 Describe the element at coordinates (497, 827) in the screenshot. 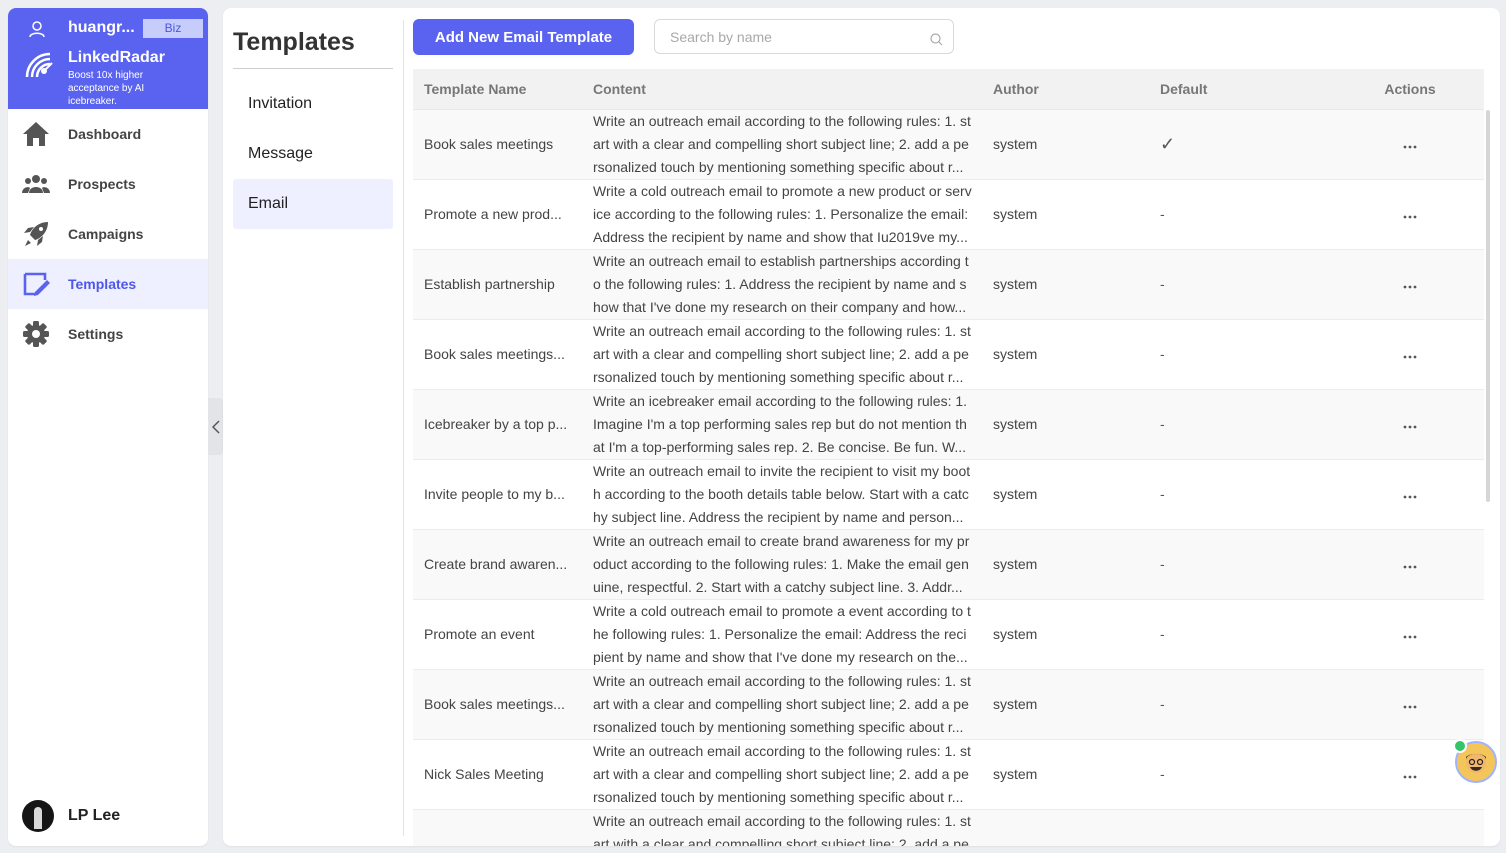

I see `template-name-cell` at that location.